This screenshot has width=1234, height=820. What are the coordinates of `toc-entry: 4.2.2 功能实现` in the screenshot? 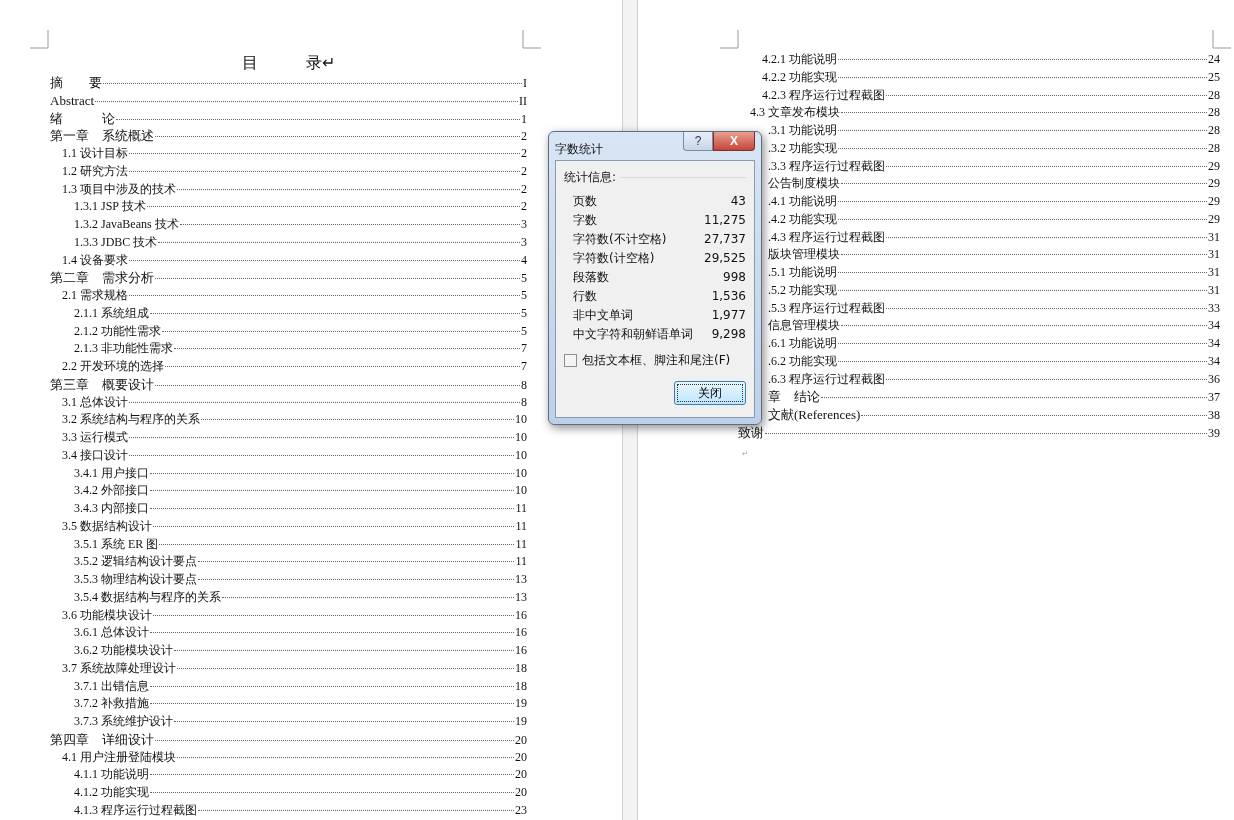 It's located at (799, 77).